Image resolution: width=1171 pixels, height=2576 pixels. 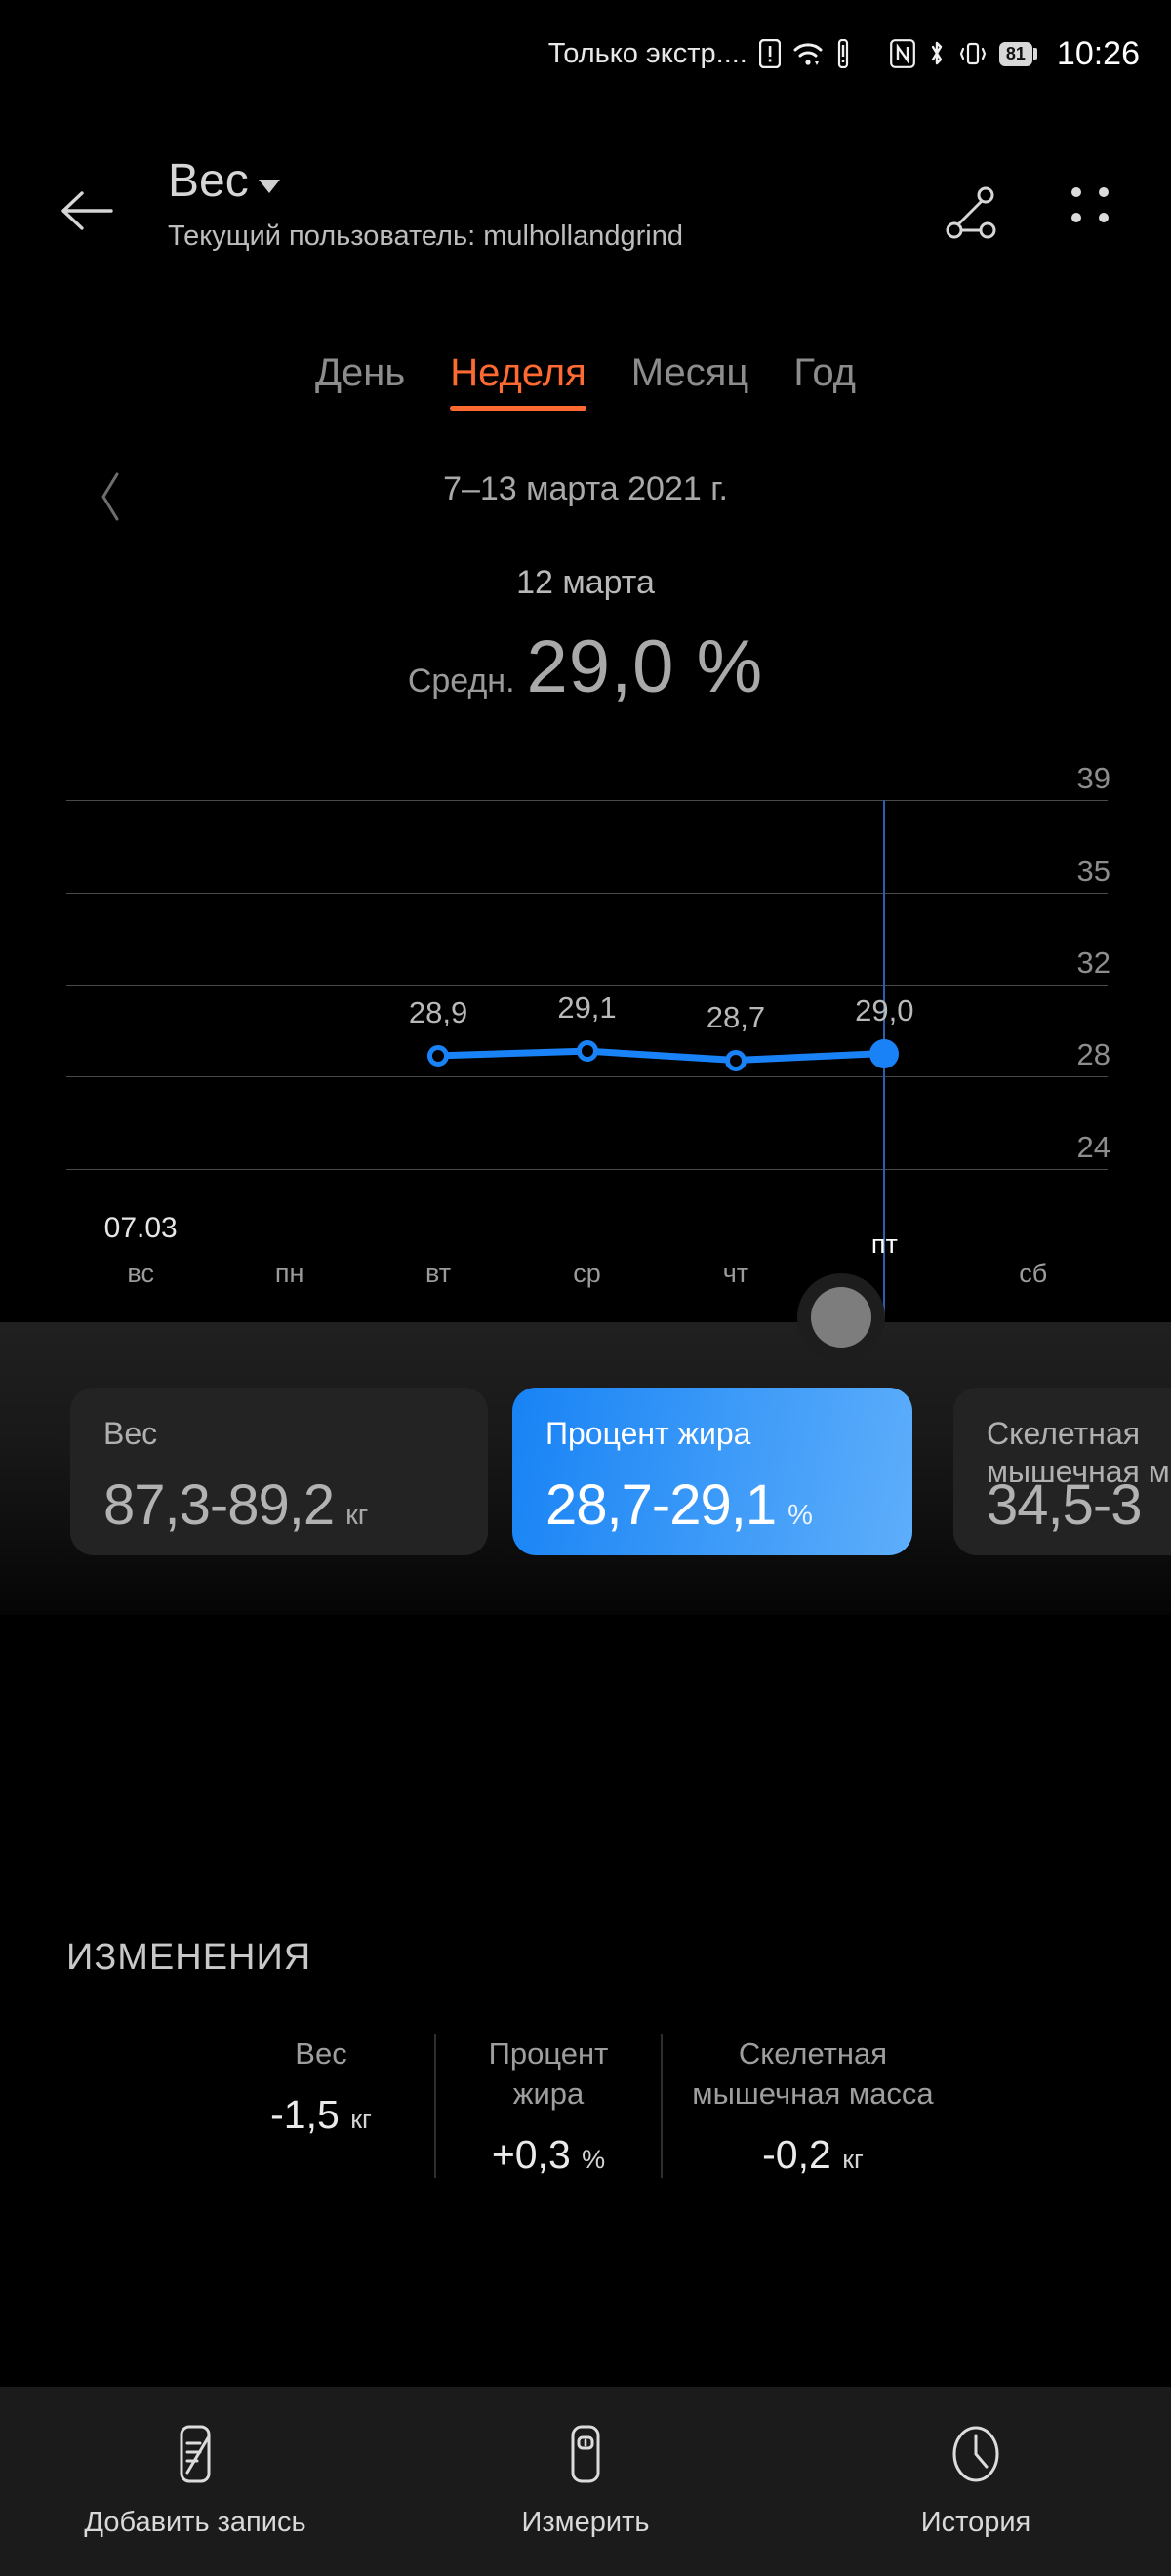 I want to click on chart-x-tick-label: сб, so click(x=1033, y=1274).